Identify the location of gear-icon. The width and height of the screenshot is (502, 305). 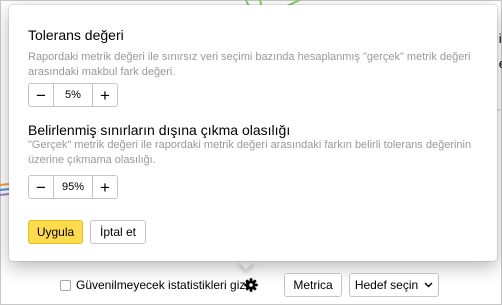
(251, 285).